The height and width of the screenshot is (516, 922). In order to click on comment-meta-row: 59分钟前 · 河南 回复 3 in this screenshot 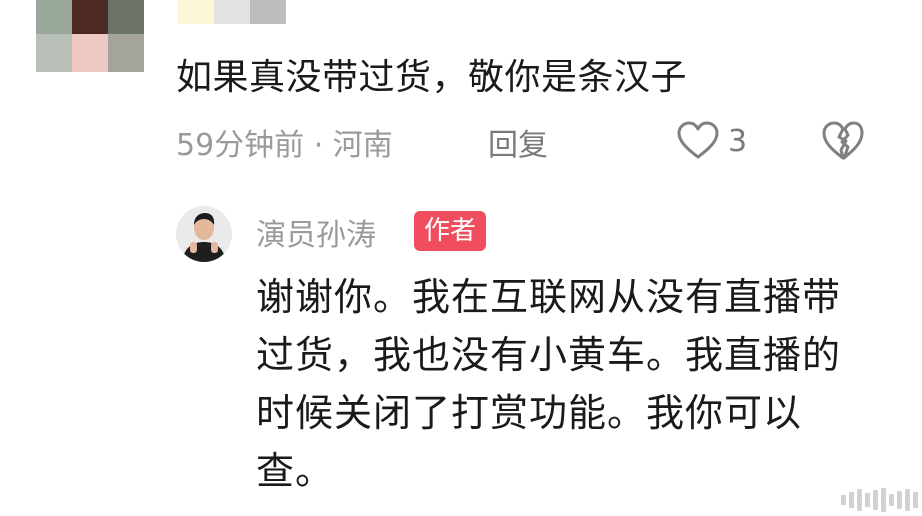, I will do `click(531, 142)`.